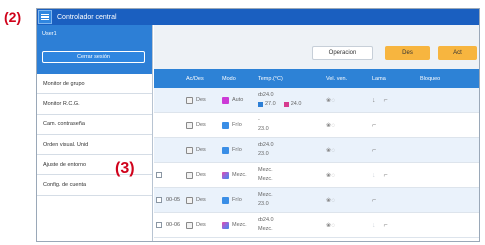 This screenshot has height=245, width=485. I want to click on header-mode: Modo, so click(229, 78).